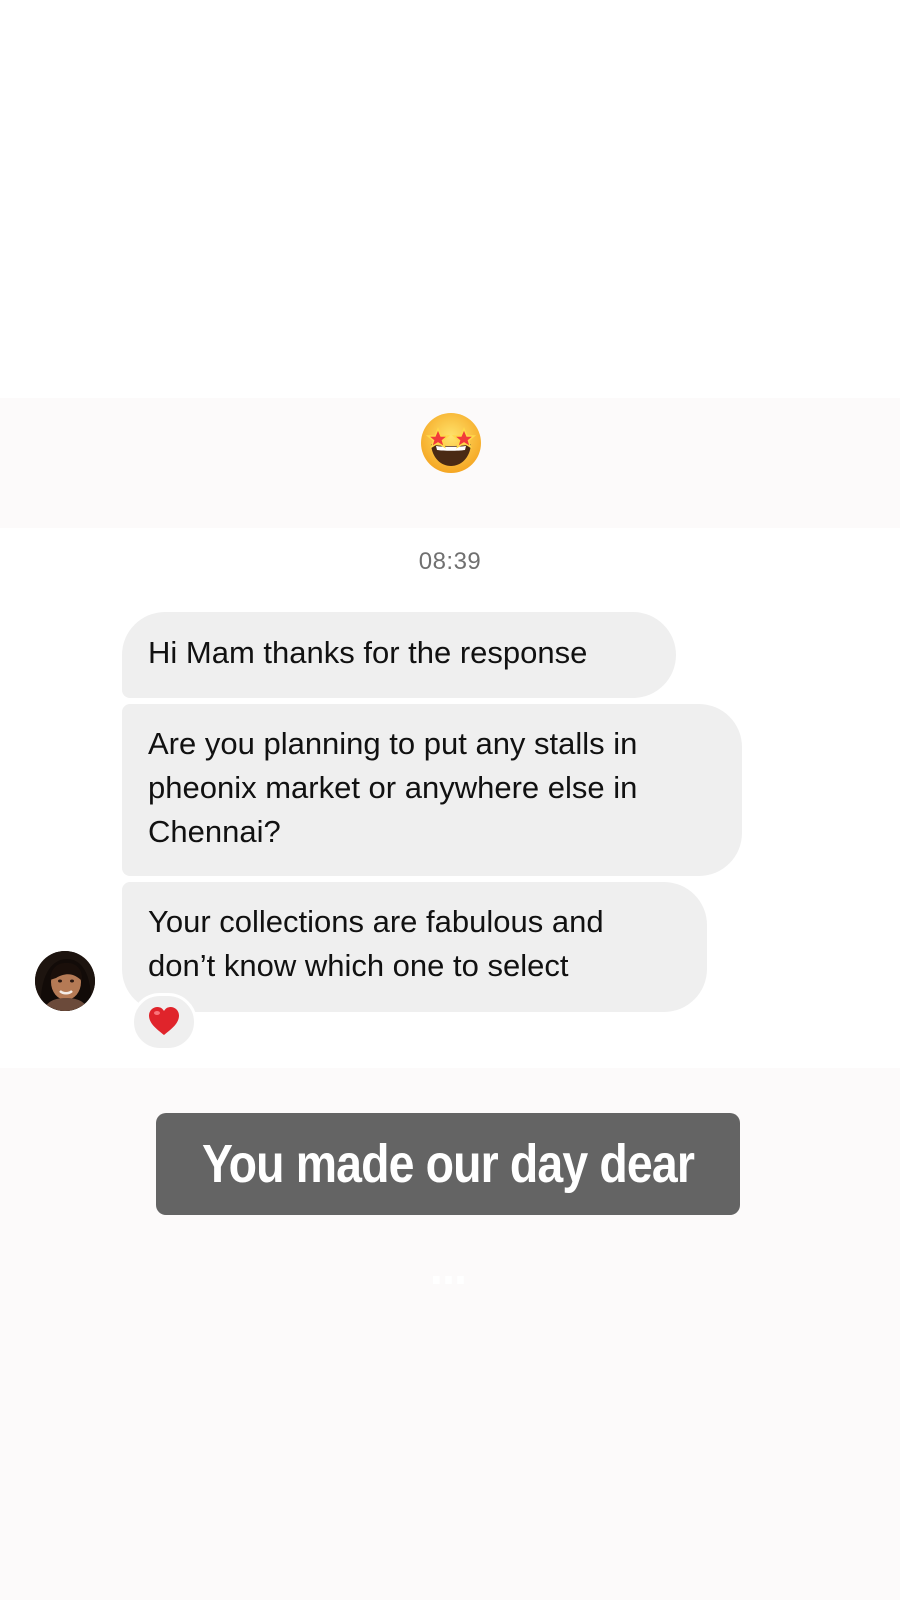 This screenshot has width=900, height=1600. Describe the element at coordinates (451, 443) in the screenshot. I see `star-struck-emoji-icon` at that location.